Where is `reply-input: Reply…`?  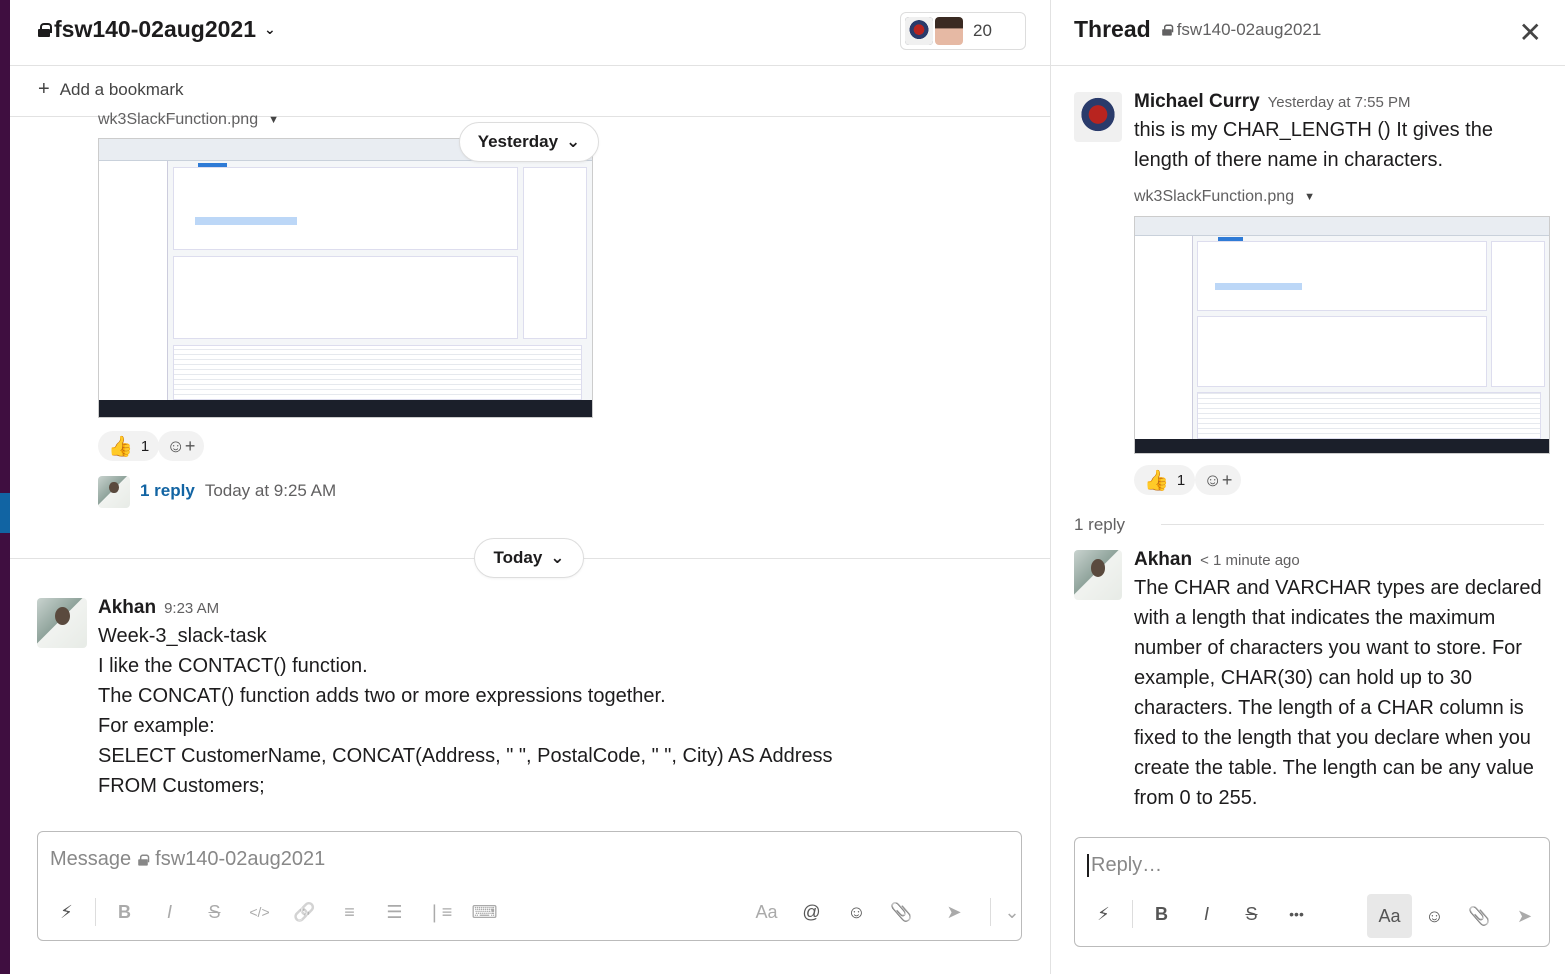 reply-input: Reply… is located at coordinates (1124, 865).